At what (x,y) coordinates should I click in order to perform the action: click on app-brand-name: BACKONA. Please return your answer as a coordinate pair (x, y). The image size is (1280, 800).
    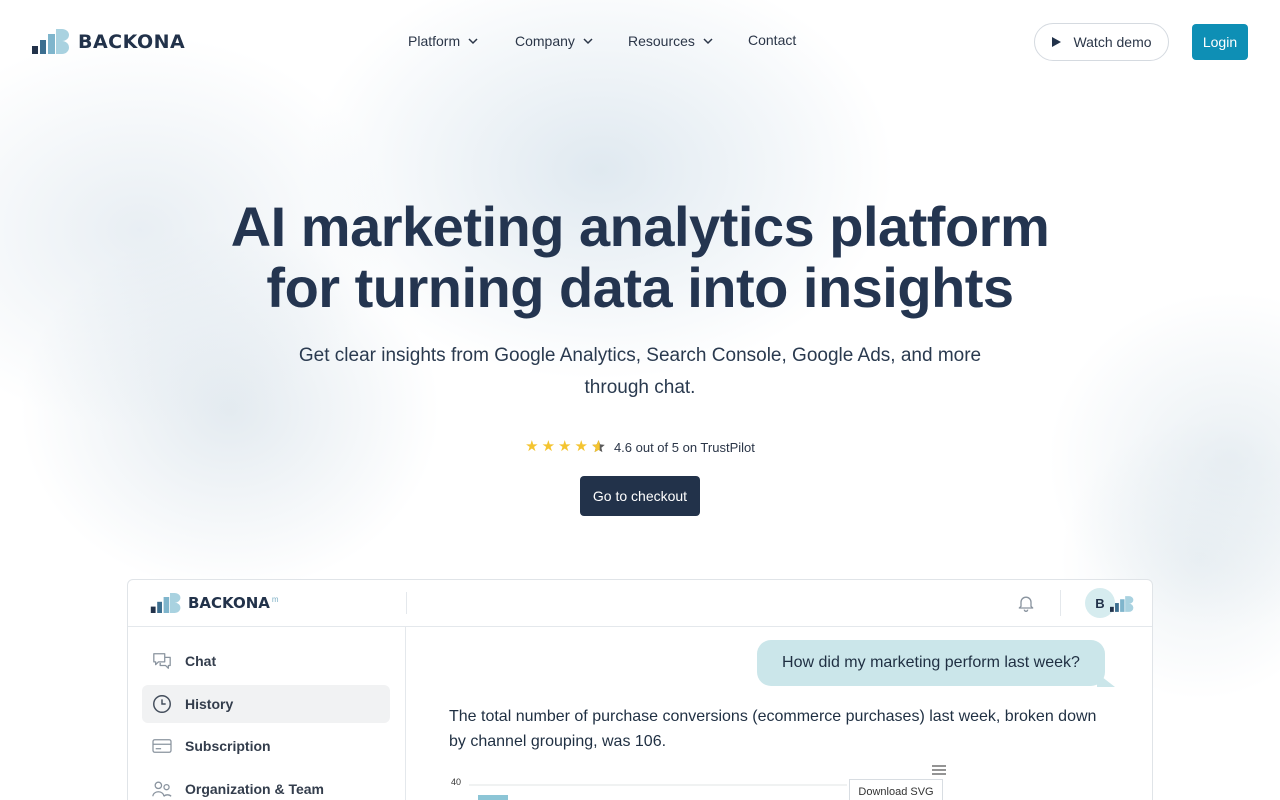
    Looking at the image, I should click on (229, 603).